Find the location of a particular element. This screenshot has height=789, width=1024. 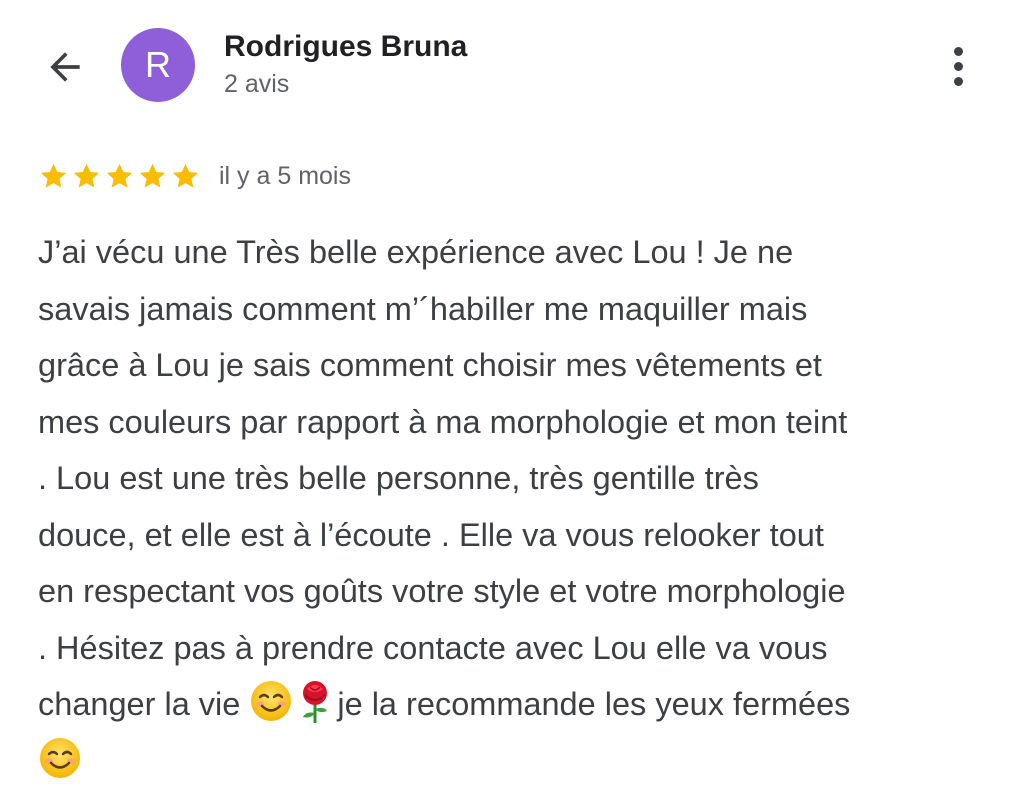

arrow-left-icon is located at coordinates (65, 67).